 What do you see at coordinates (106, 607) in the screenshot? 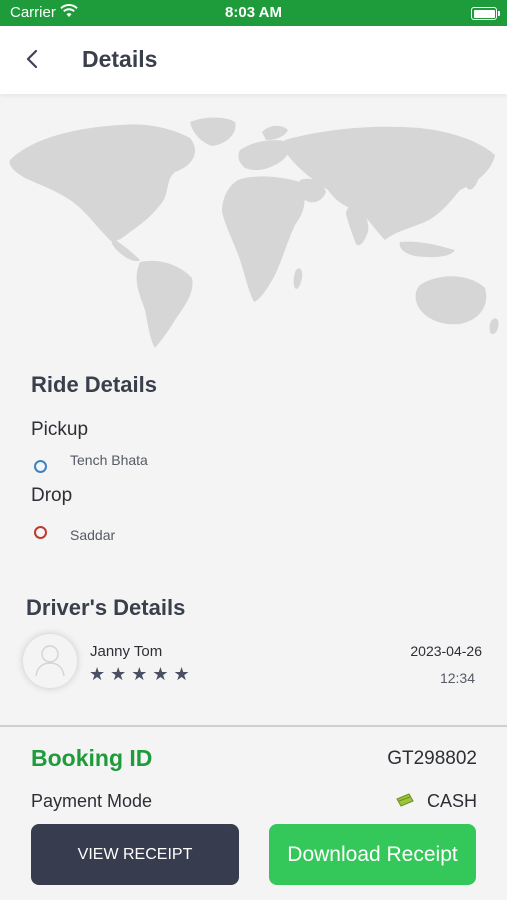
I see `driver-details-heading: Driver's Details` at bounding box center [106, 607].